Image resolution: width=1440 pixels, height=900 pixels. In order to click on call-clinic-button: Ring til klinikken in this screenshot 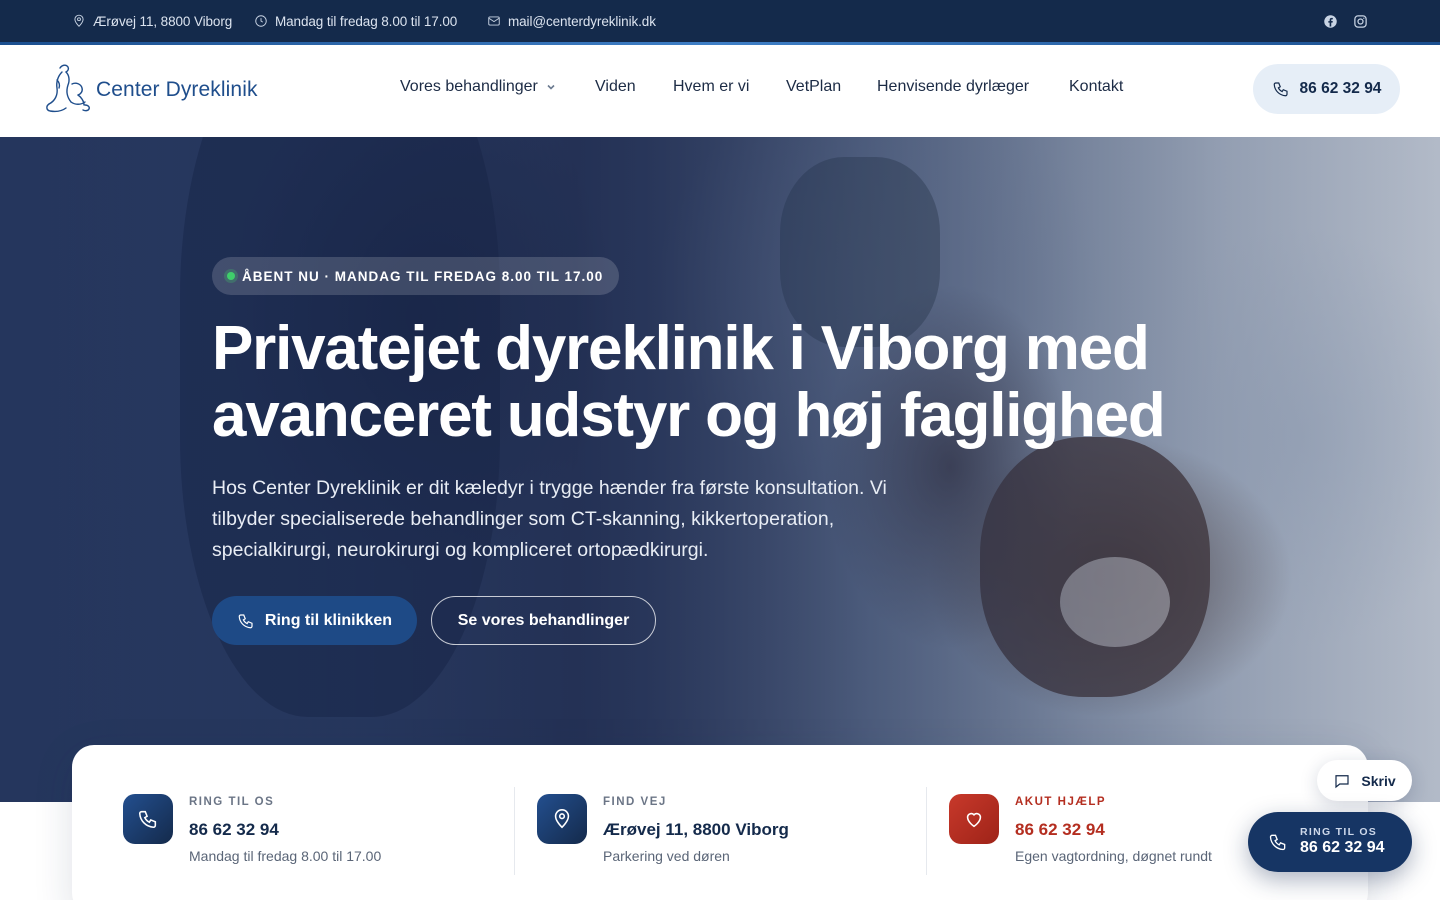, I will do `click(314, 620)`.